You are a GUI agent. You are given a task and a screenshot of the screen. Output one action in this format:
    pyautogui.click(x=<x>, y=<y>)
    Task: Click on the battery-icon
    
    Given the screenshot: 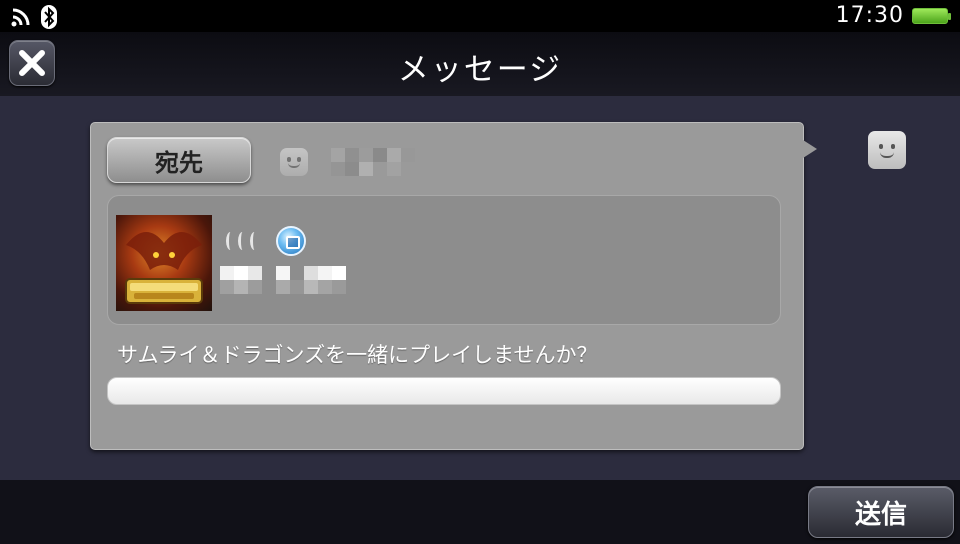 What is the action you would take?
    pyautogui.click(x=931, y=15)
    